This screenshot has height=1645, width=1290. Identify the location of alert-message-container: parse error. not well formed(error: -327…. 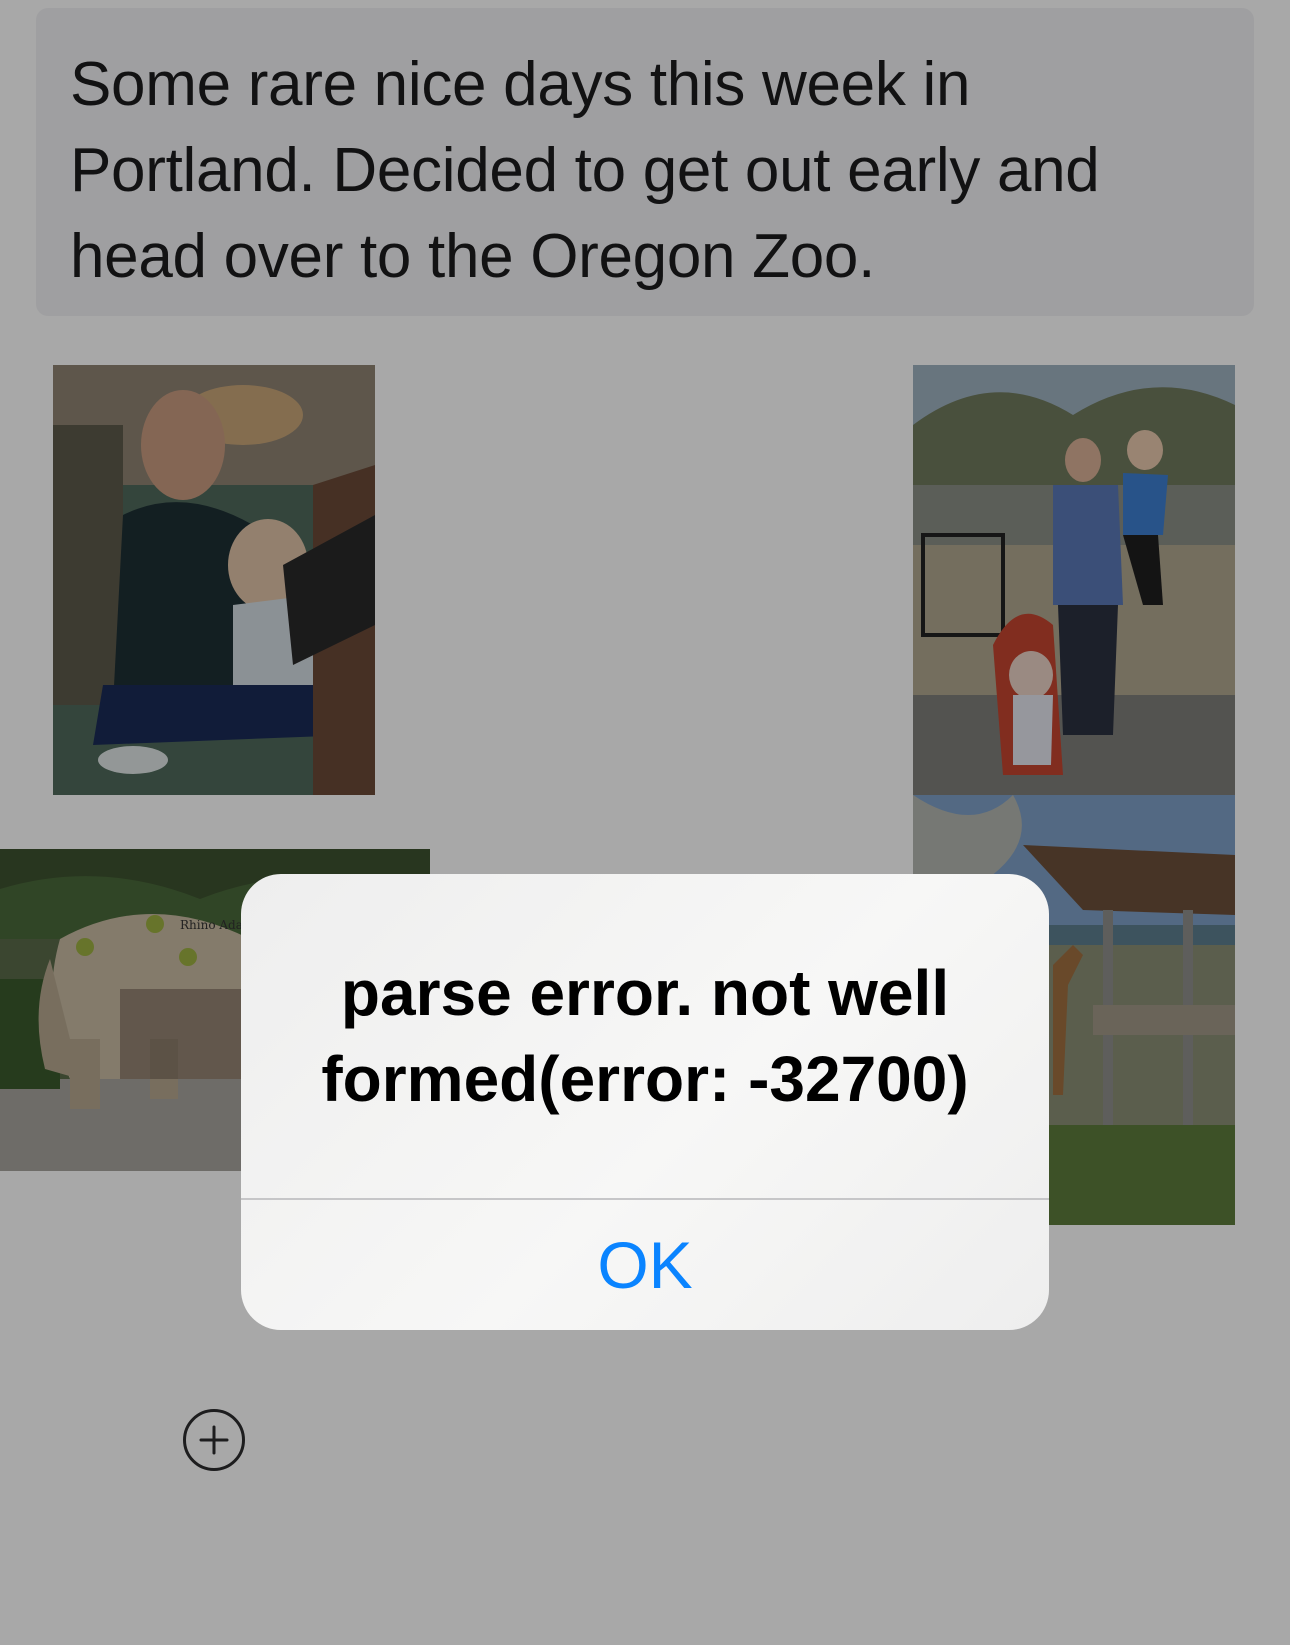
(645, 1036).